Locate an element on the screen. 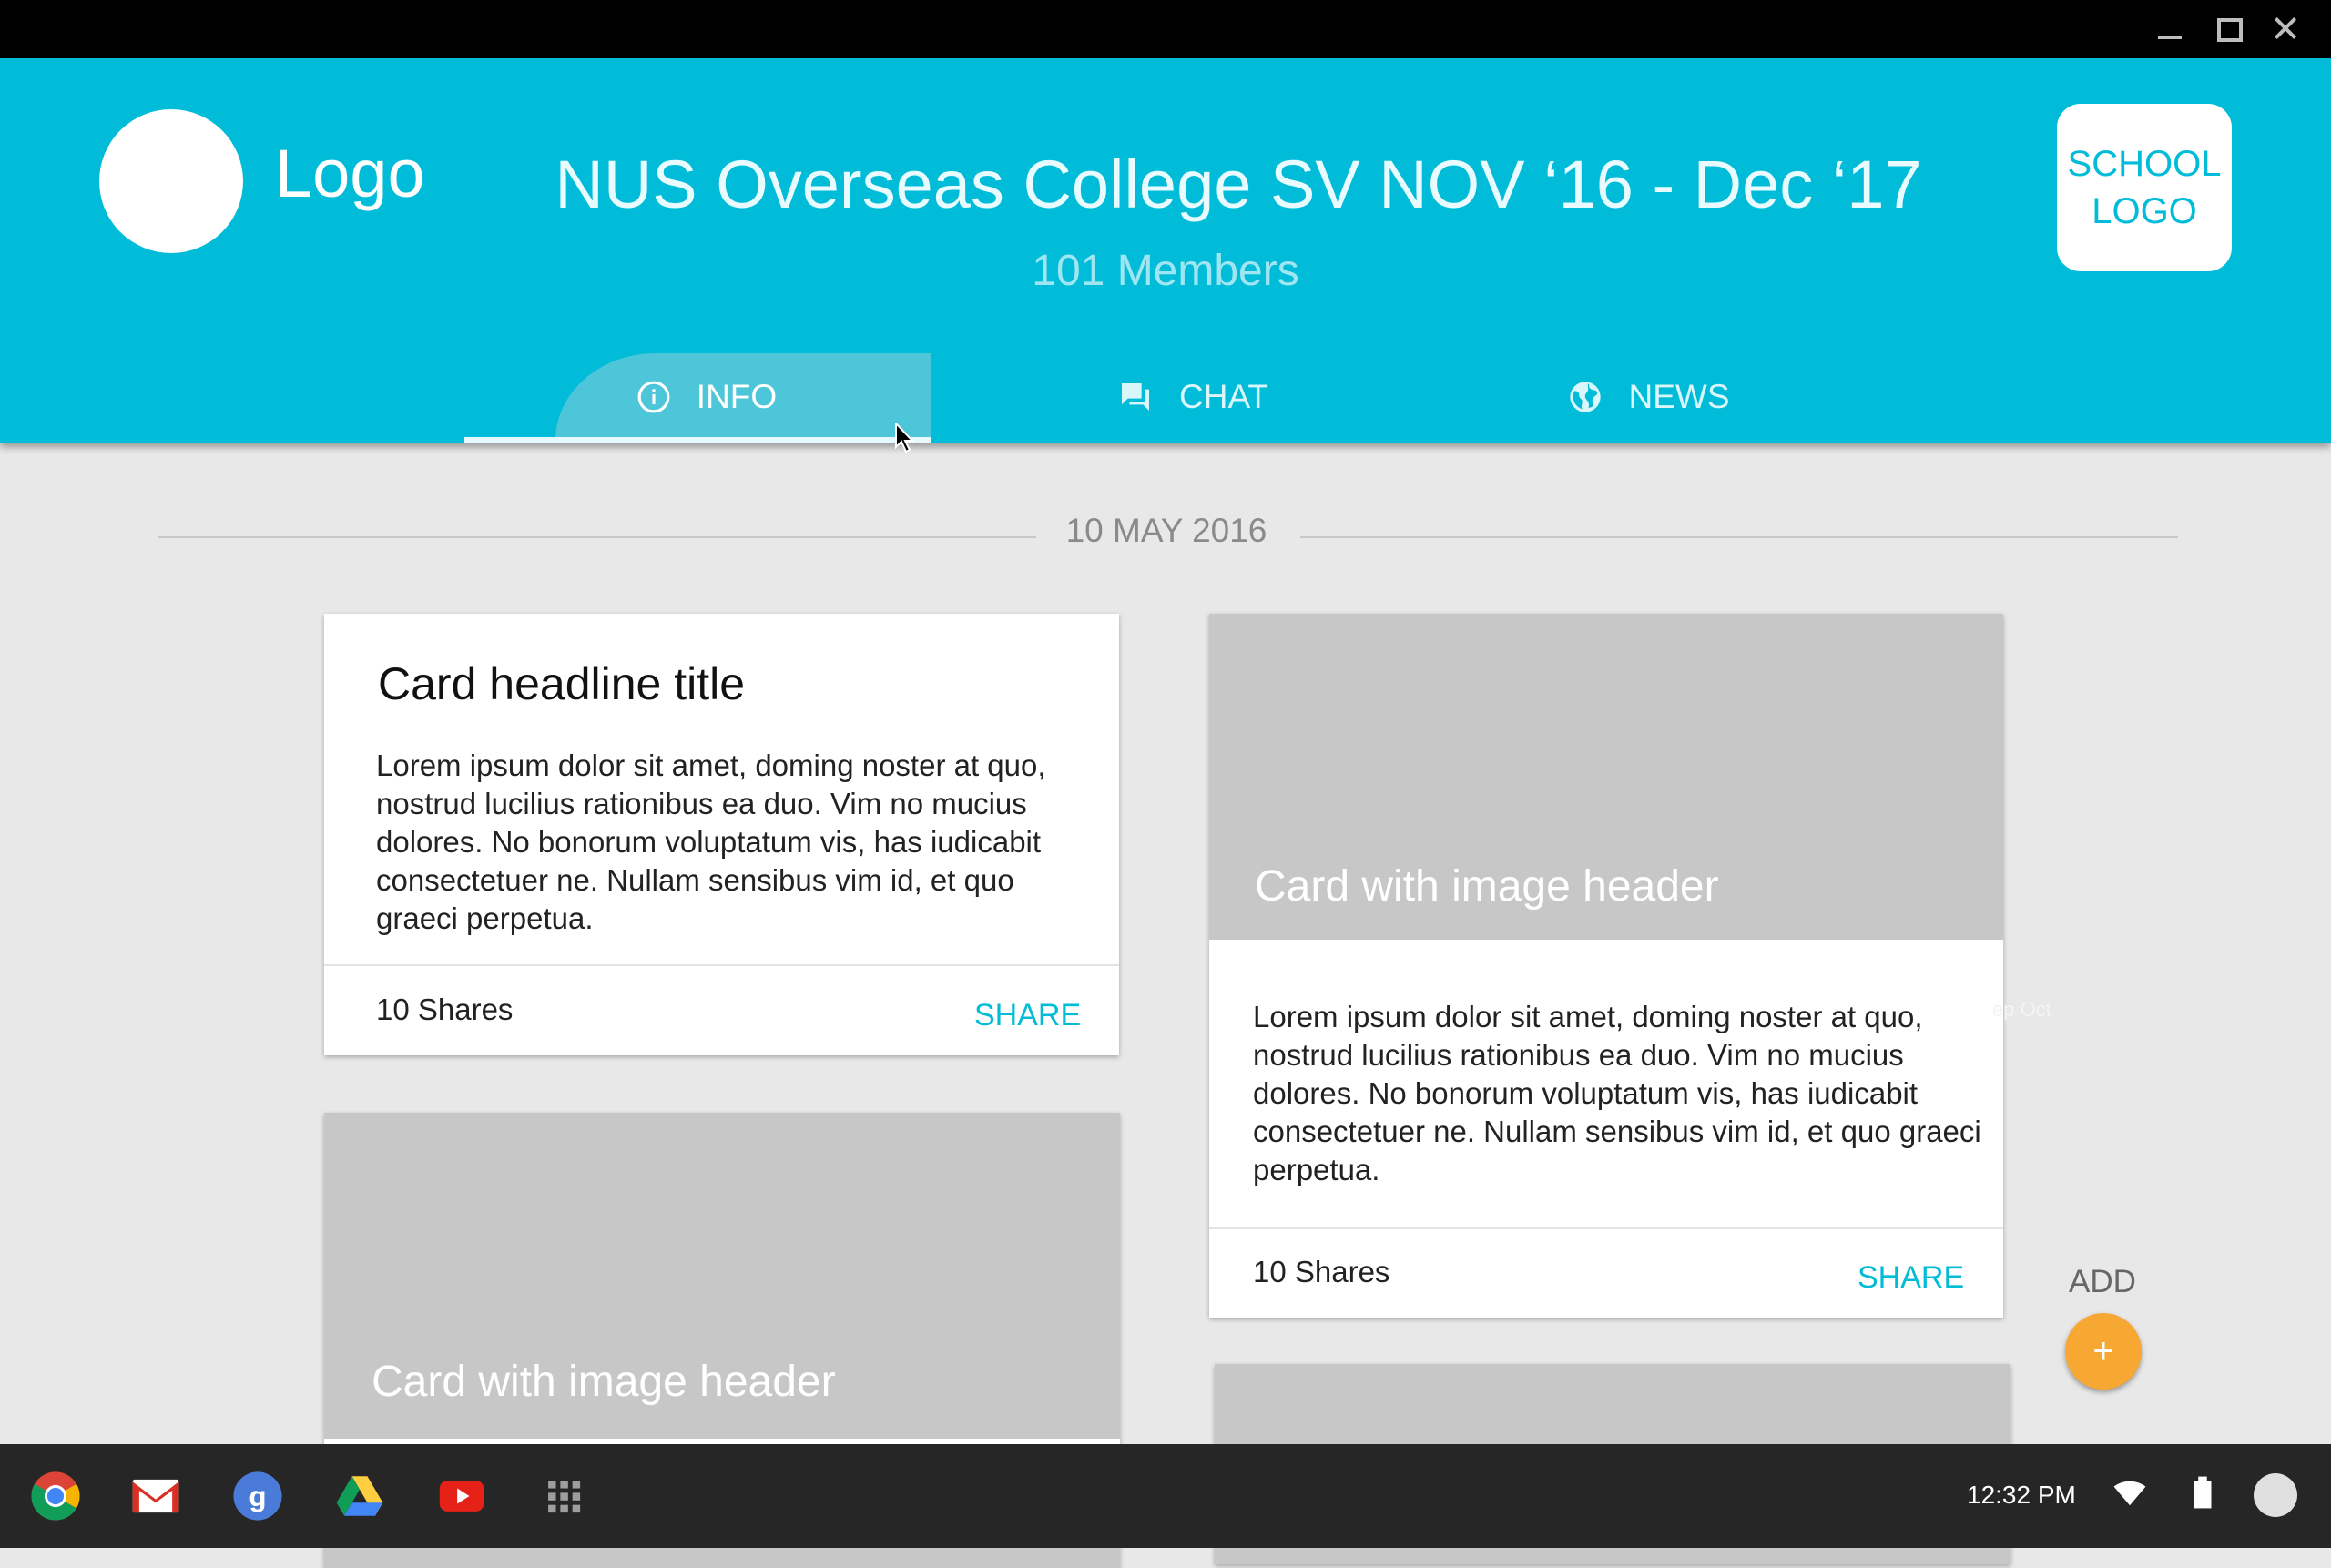  plus-icon: + is located at coordinates (2103, 1350).